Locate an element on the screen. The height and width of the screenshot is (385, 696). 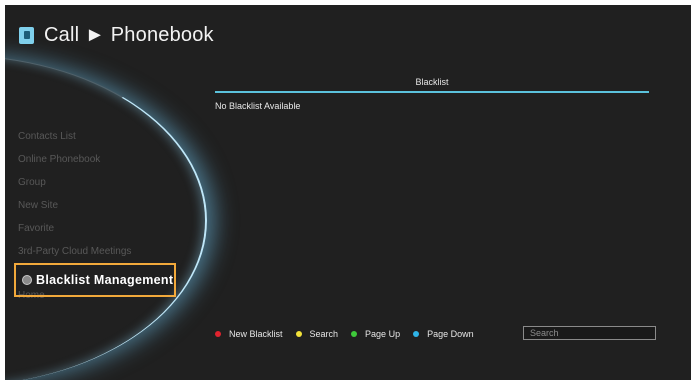
sidebar-item-favorite: Favorite is located at coordinates (105, 228).